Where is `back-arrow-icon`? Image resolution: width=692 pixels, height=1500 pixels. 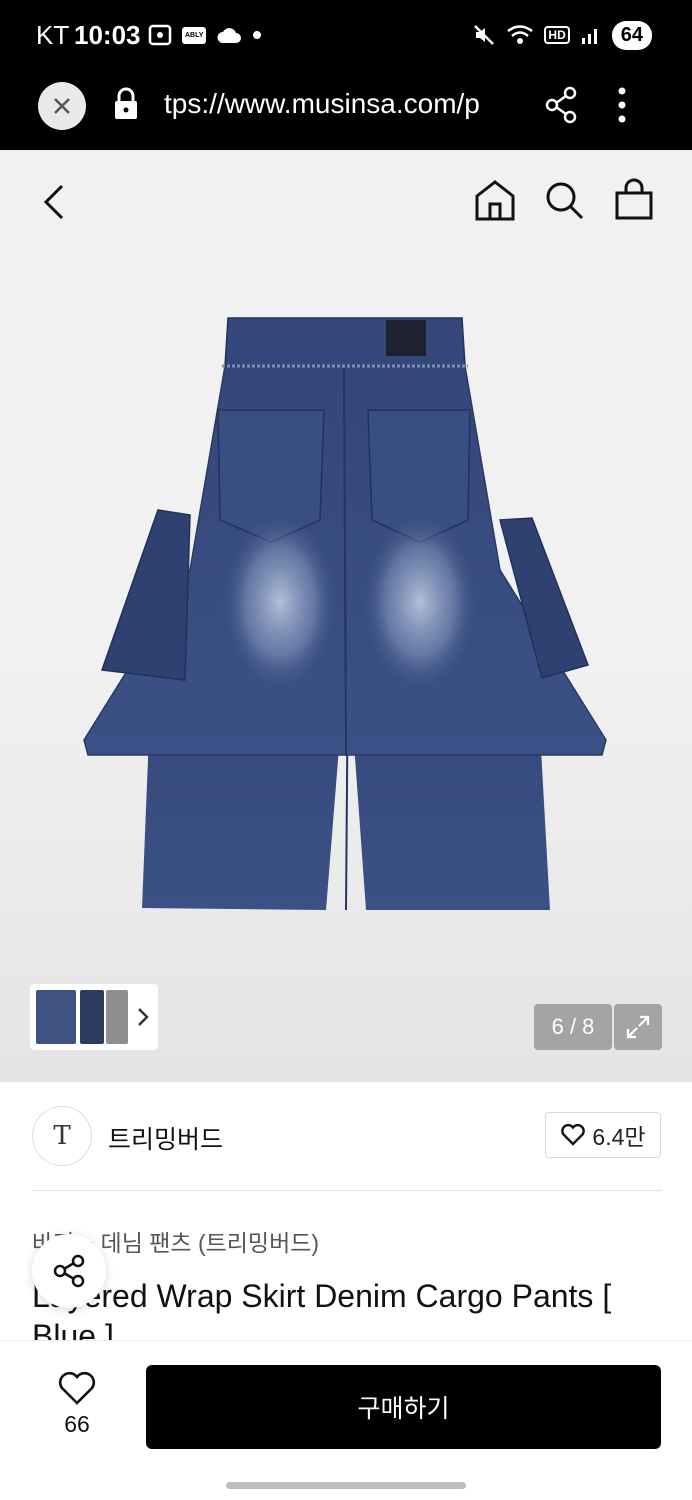 back-arrow-icon is located at coordinates (56, 202).